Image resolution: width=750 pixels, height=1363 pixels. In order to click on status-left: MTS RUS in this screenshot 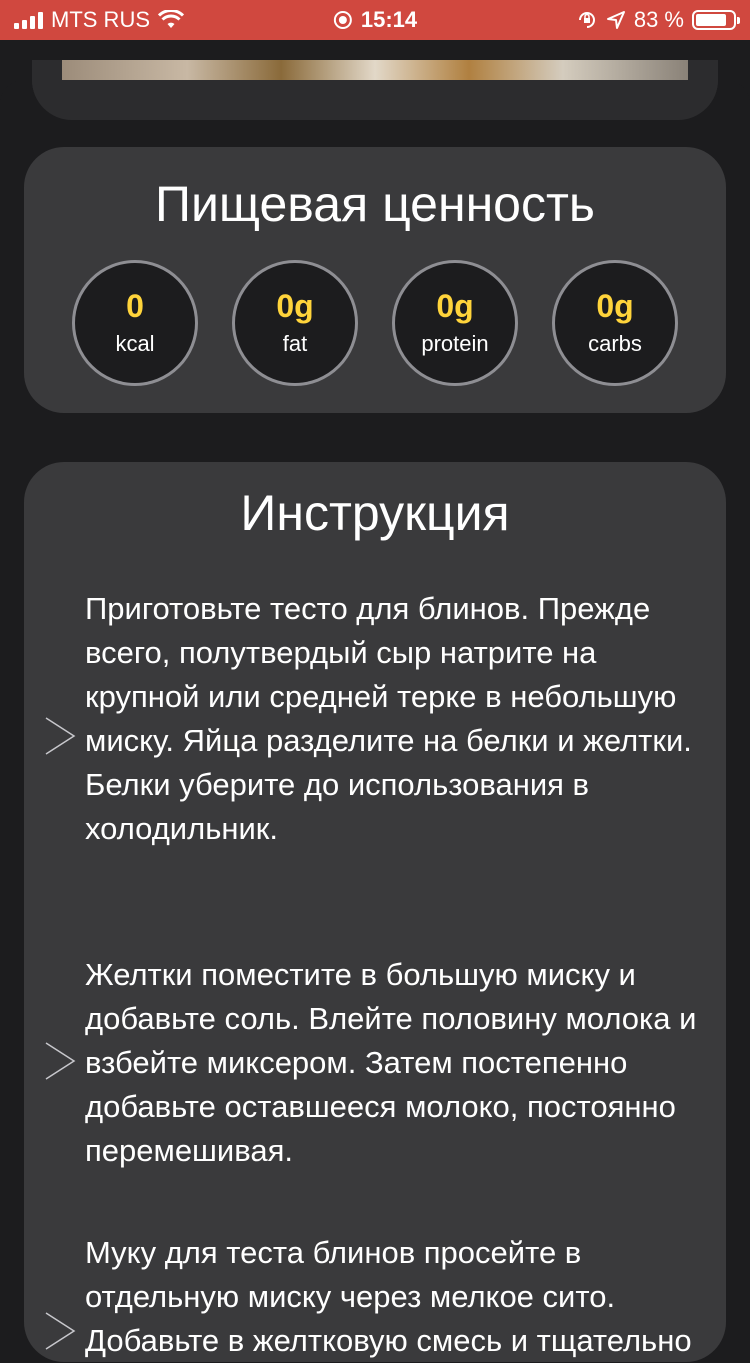, I will do `click(99, 20)`.